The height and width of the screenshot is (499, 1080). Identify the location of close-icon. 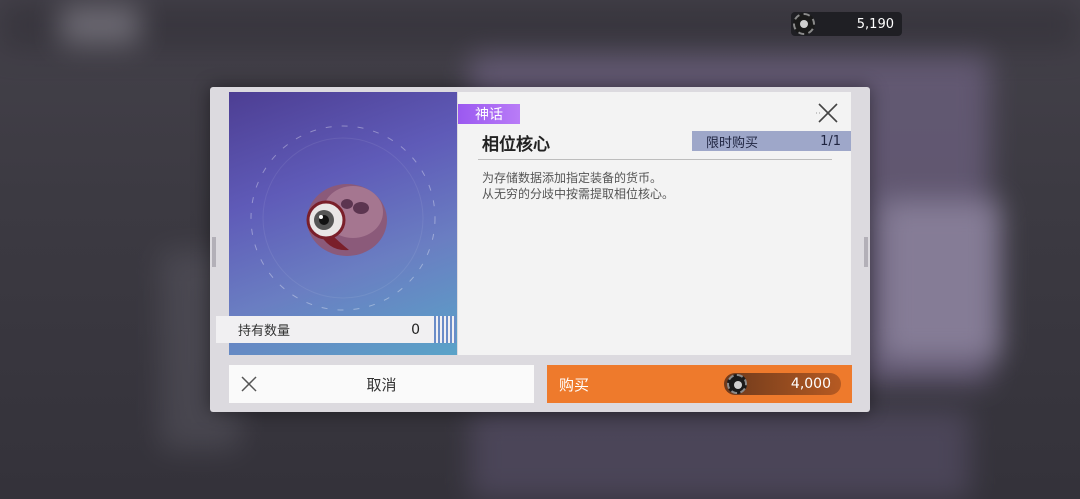
(827, 113).